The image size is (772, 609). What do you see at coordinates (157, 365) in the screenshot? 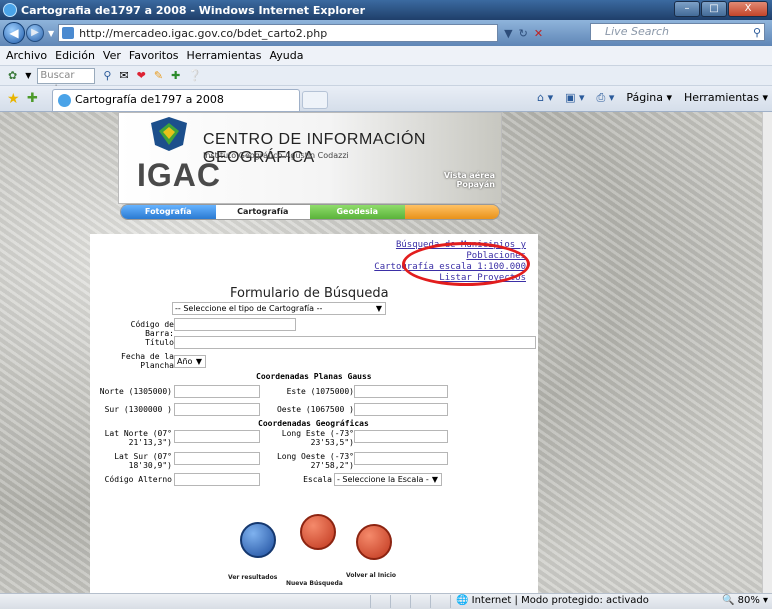
I see `fecha-label-line2: Plancha` at bounding box center [157, 365].